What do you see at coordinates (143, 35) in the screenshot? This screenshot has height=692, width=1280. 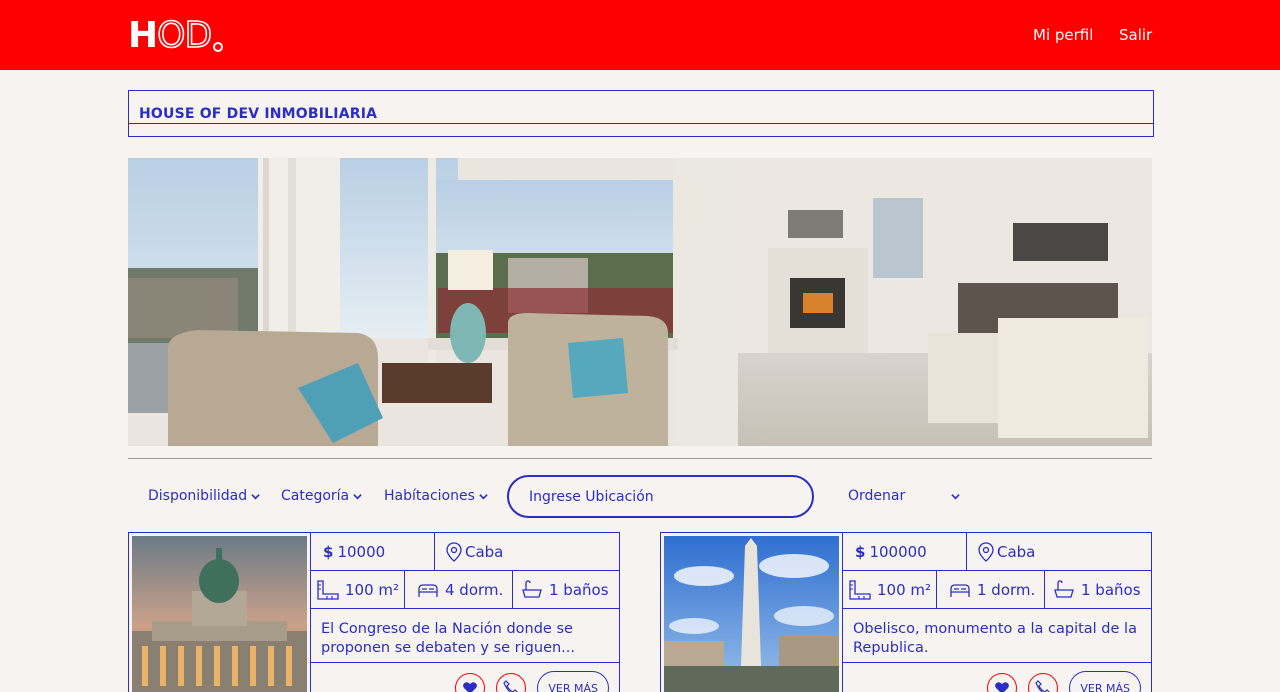 I see `logo-letter: H` at bounding box center [143, 35].